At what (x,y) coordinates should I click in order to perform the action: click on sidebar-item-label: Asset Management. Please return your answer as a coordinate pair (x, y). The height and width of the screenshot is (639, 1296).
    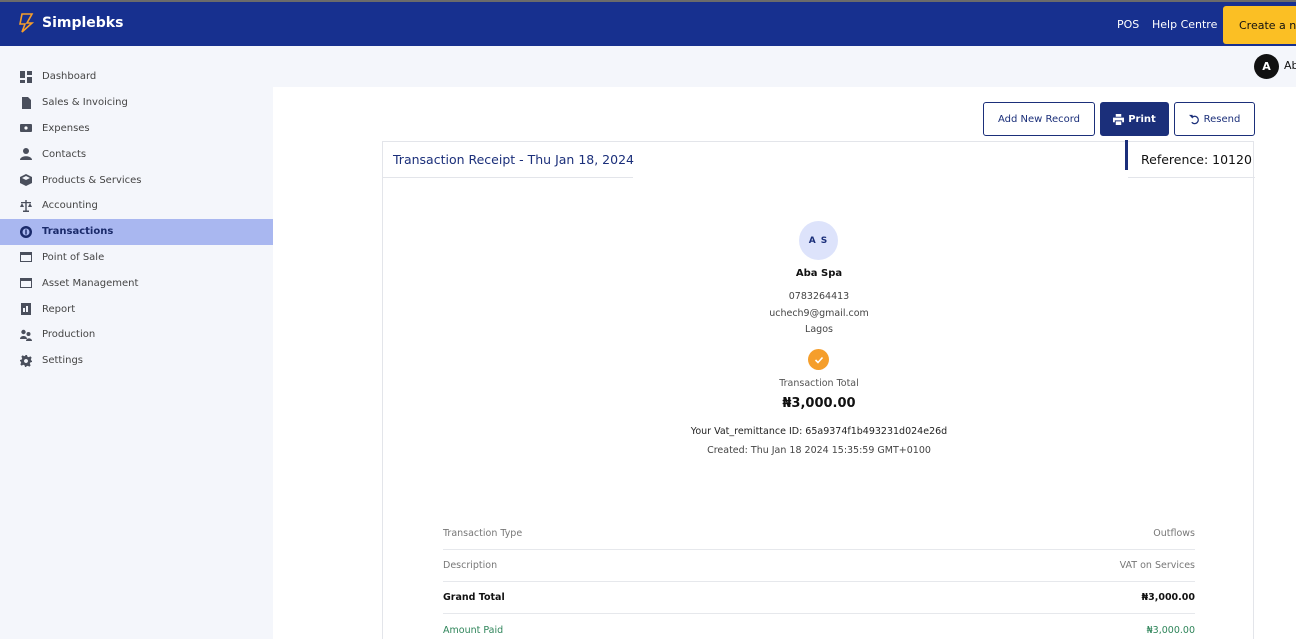
    Looking at the image, I should click on (90, 283).